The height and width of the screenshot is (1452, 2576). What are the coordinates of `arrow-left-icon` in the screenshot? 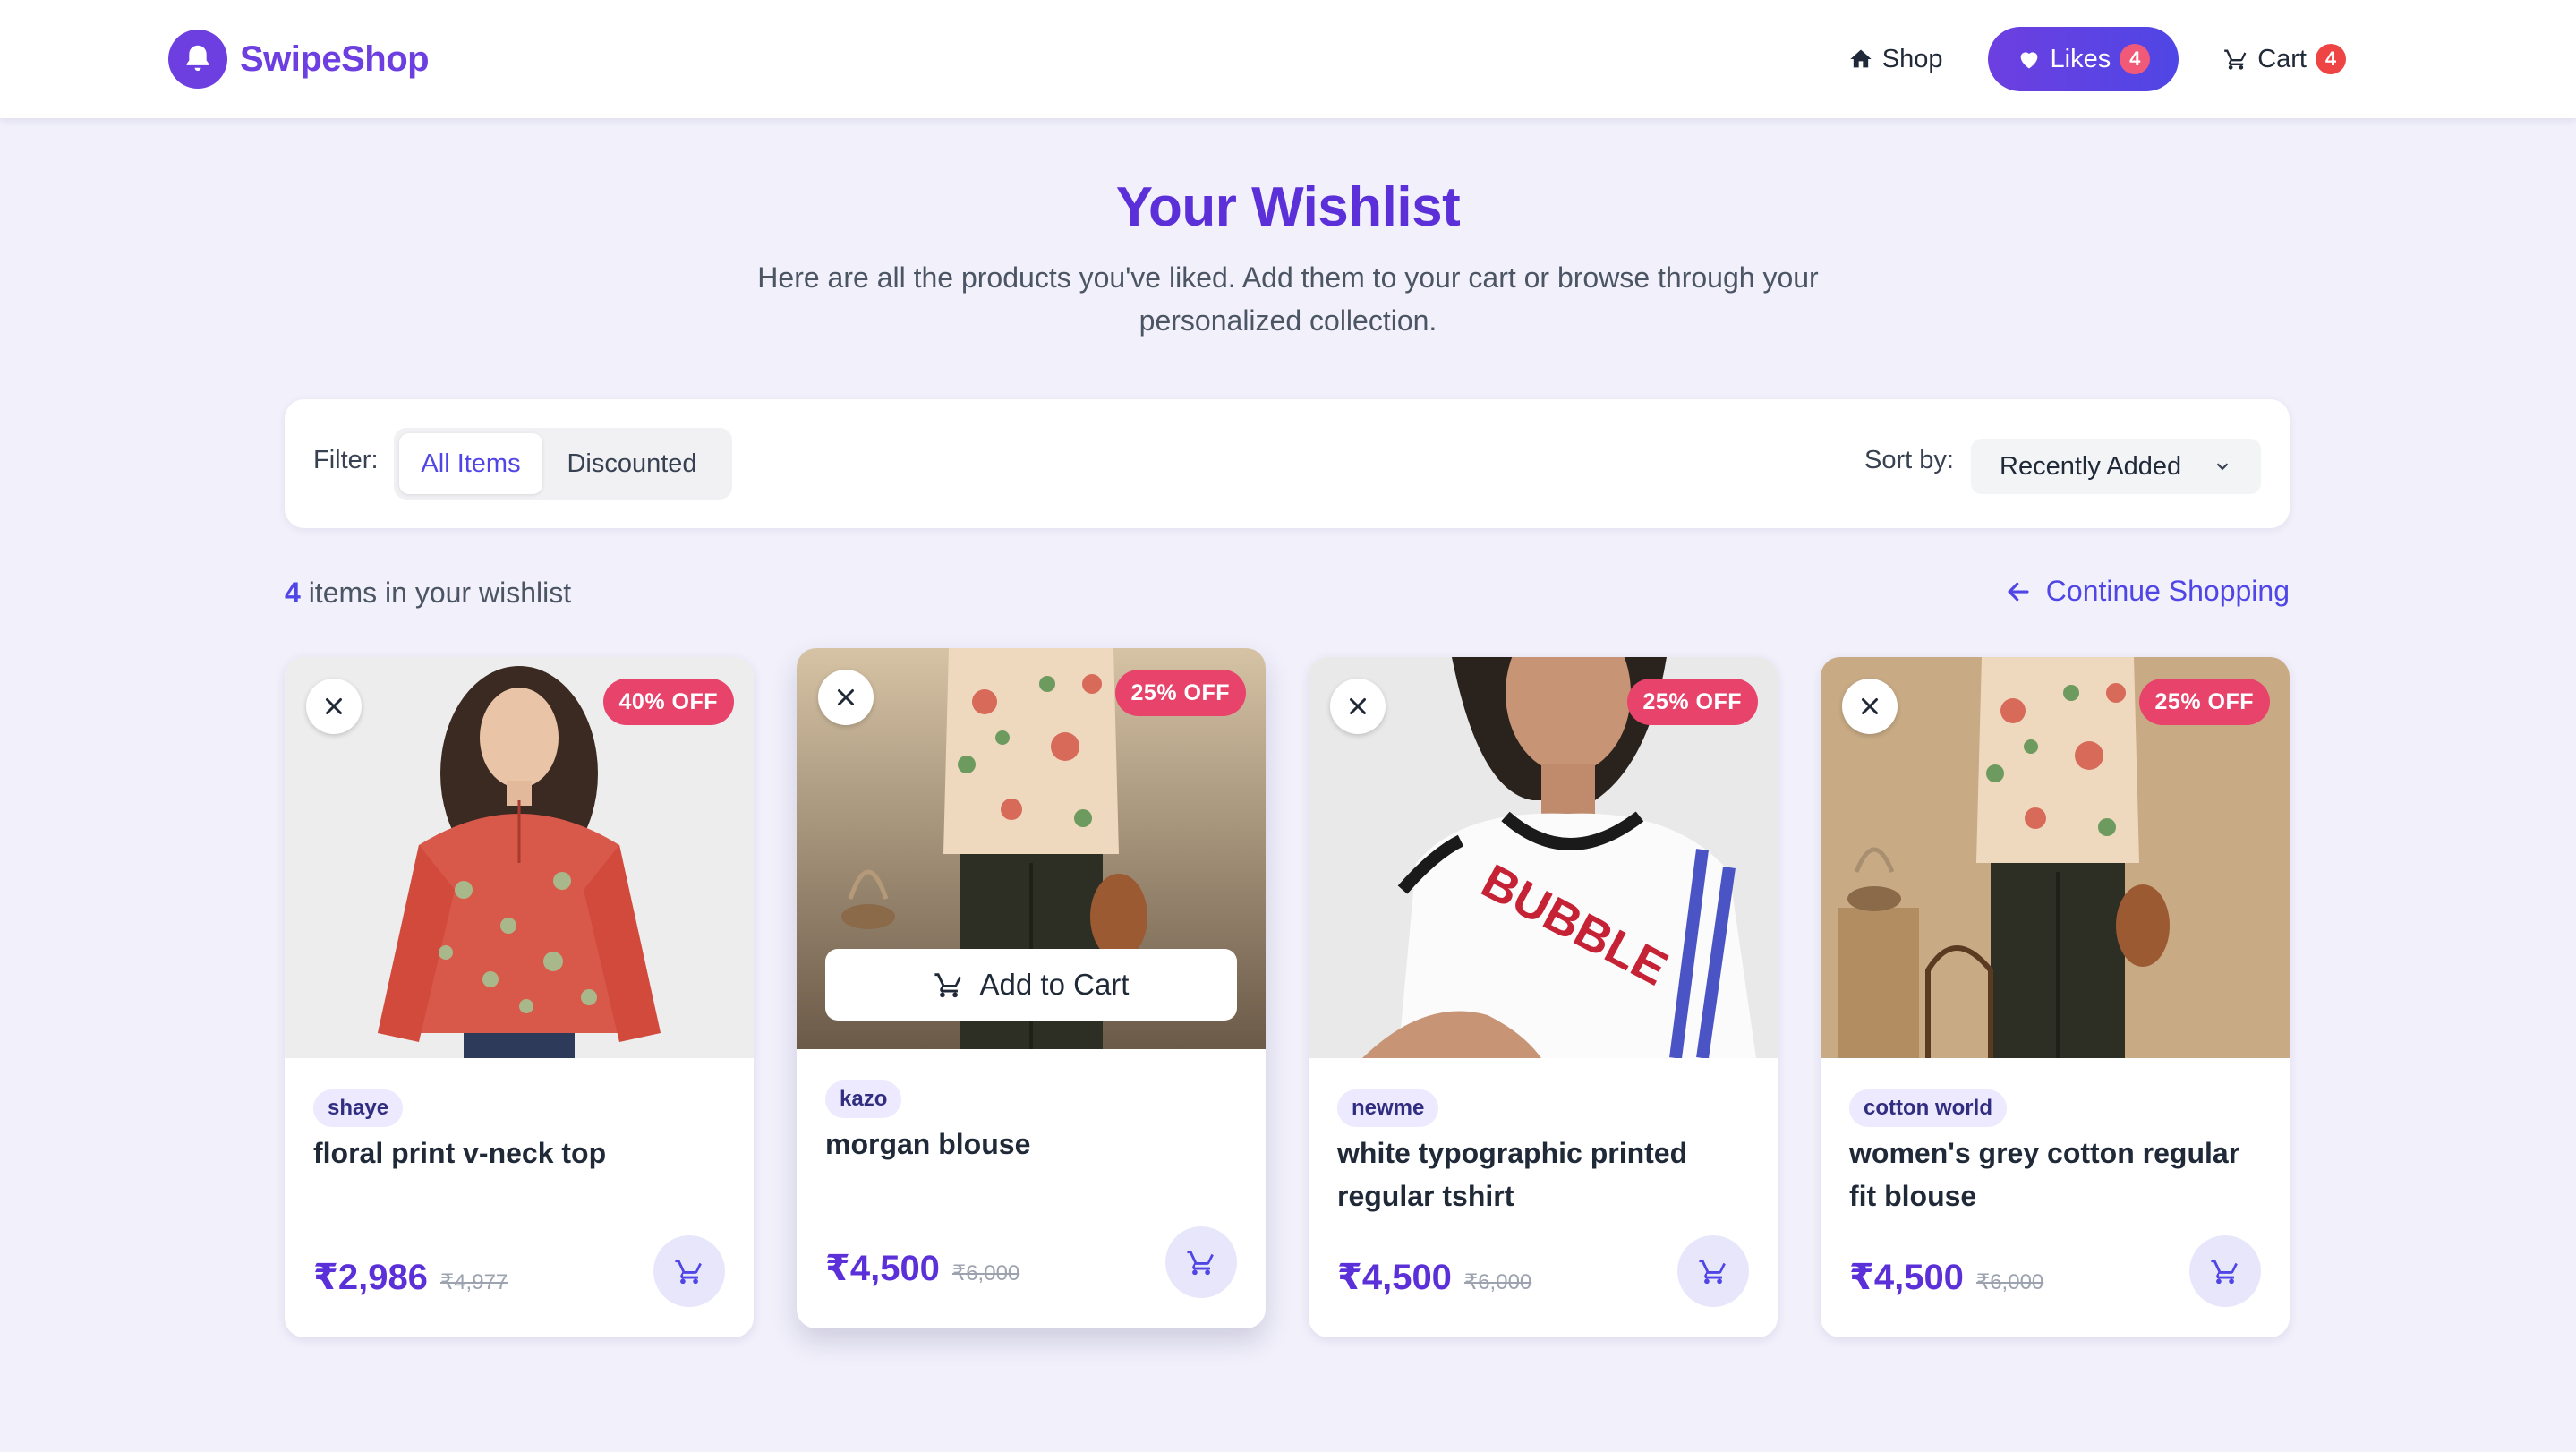 It's located at (2018, 591).